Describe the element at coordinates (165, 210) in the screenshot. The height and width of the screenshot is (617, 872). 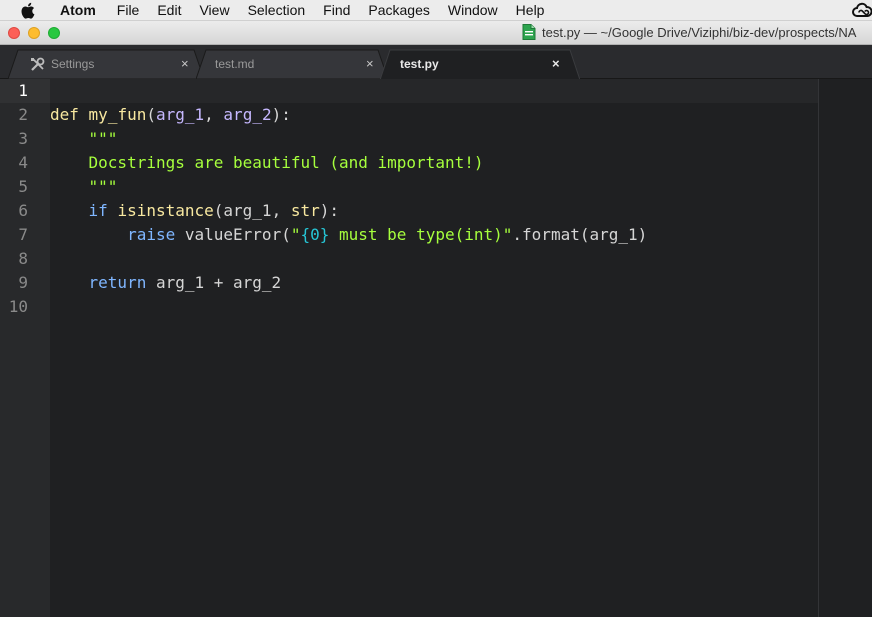
I see `code-token: isinstance` at that location.